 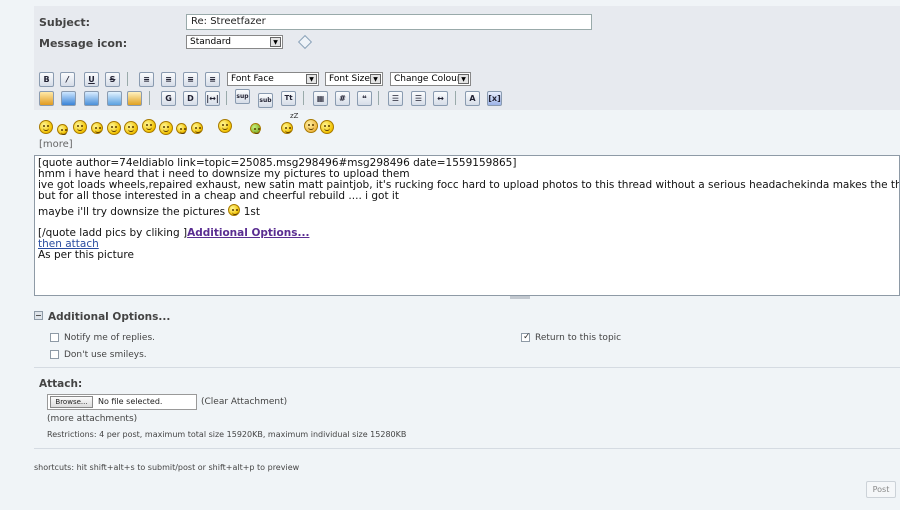 I want to click on return-checkbox: ✓, so click(x=526, y=337).